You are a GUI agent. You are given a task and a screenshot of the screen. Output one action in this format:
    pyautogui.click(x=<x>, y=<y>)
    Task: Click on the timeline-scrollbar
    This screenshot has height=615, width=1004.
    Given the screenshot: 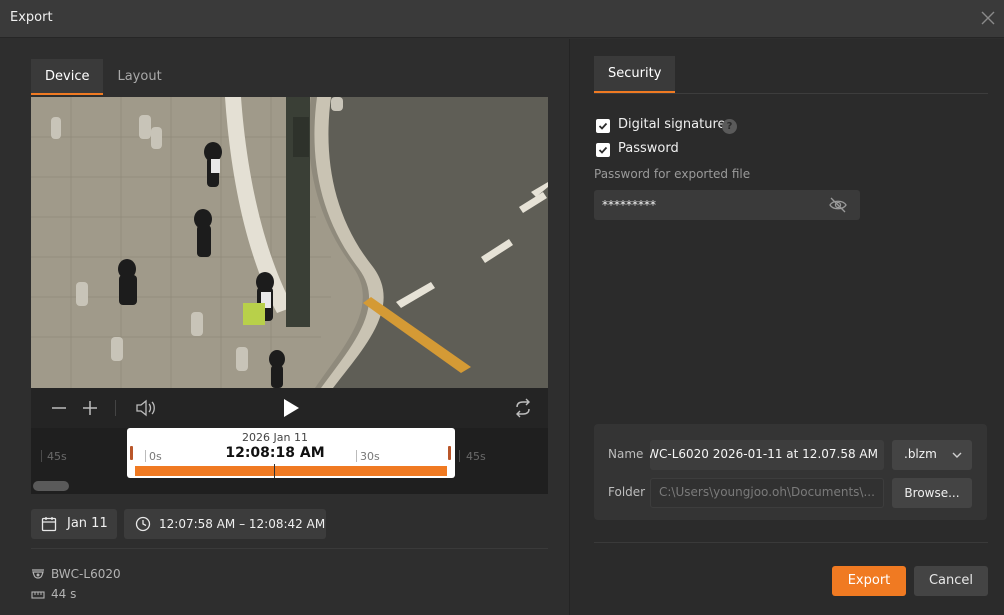 What is the action you would take?
    pyautogui.click(x=51, y=486)
    